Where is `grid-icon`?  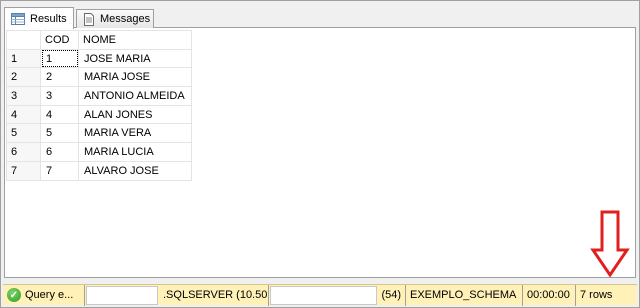 grid-icon is located at coordinates (18, 18).